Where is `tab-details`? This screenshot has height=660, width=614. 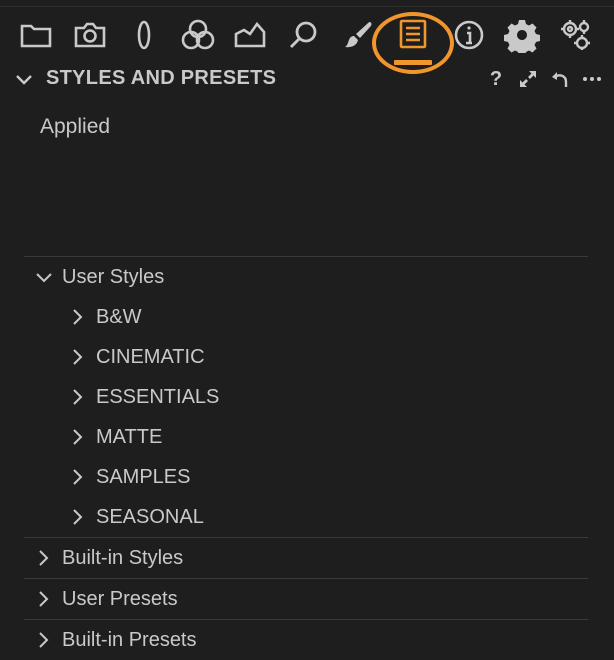 tab-details is located at coordinates (304, 35).